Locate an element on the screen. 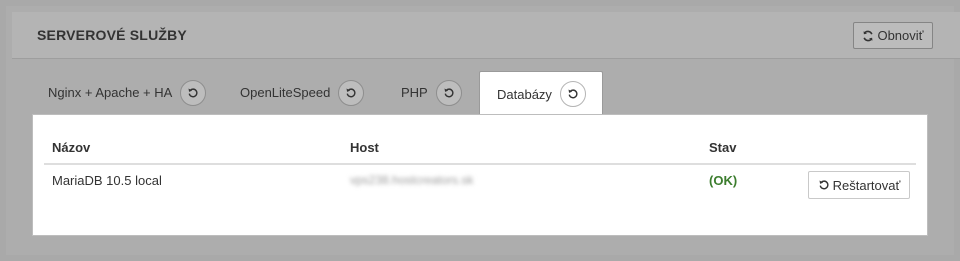 The height and width of the screenshot is (261, 960). page-title: SERVEROVÉ SLUŽBY is located at coordinates (112, 35).